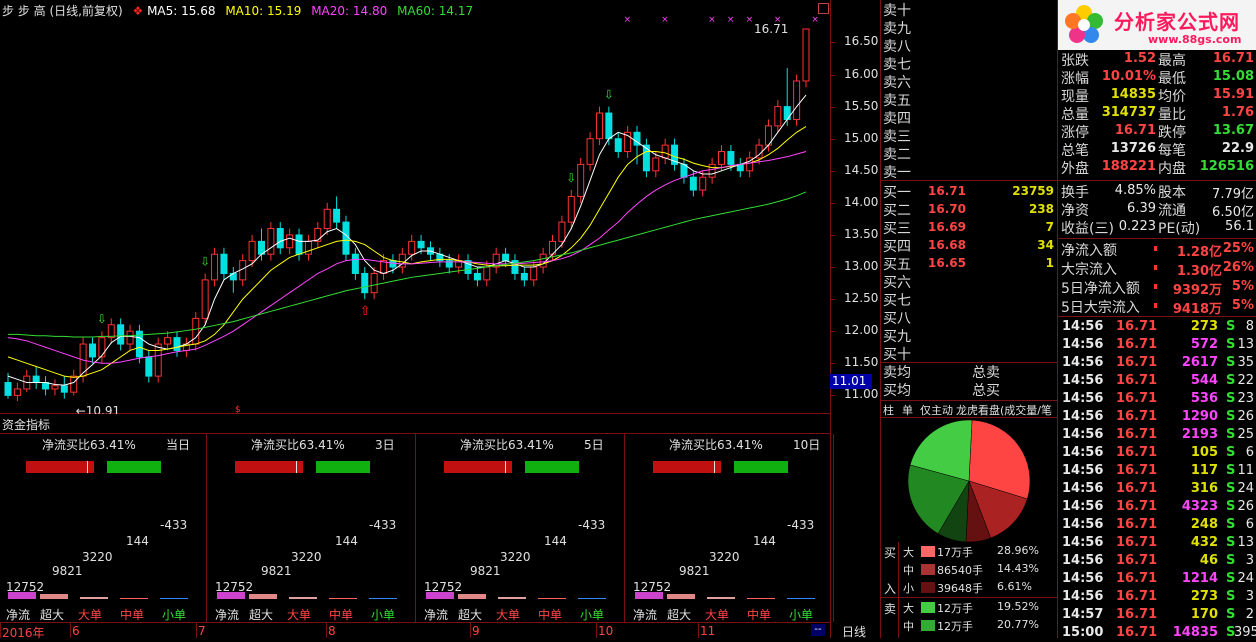 This screenshot has width=1256, height=642. I want to click on flow-label: 5日大宗流入, so click(1100, 308).